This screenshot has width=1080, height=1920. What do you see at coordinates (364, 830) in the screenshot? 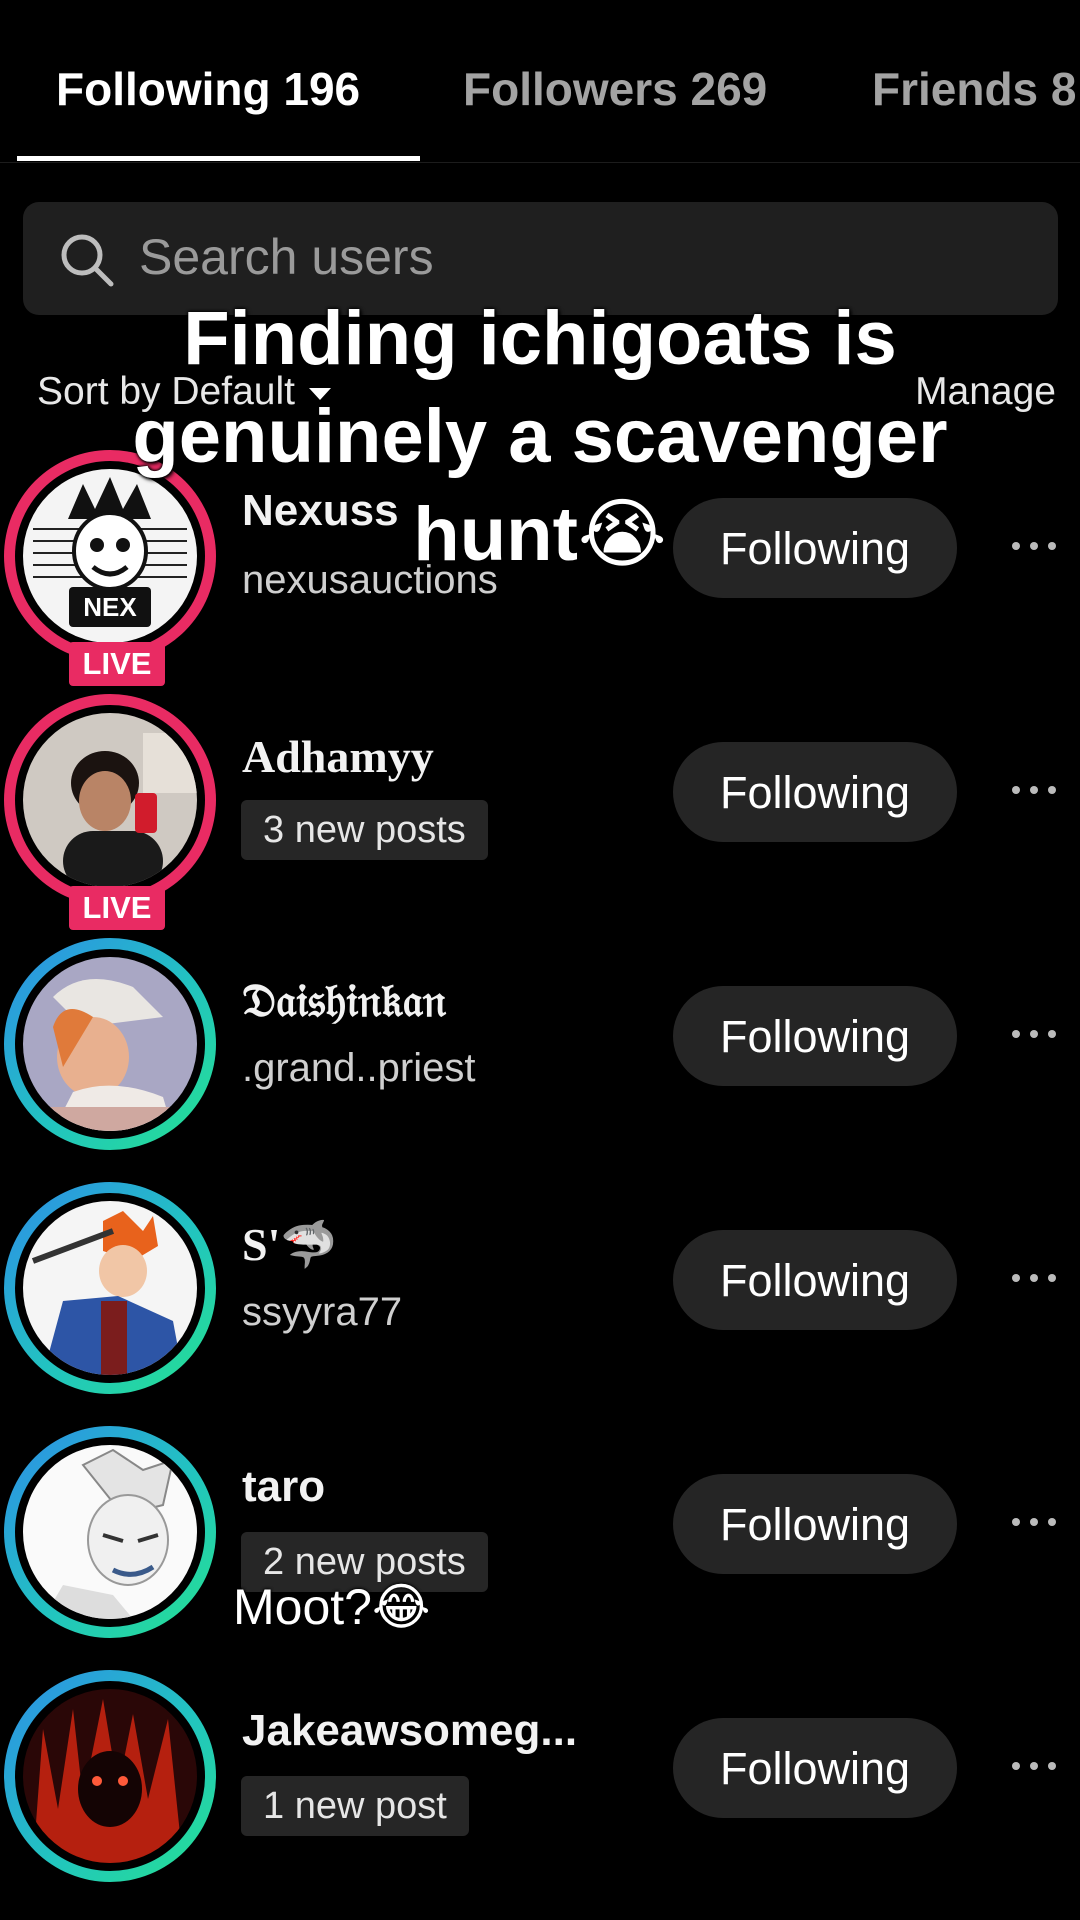
I see `new-posts-badge: 3 new posts` at bounding box center [364, 830].